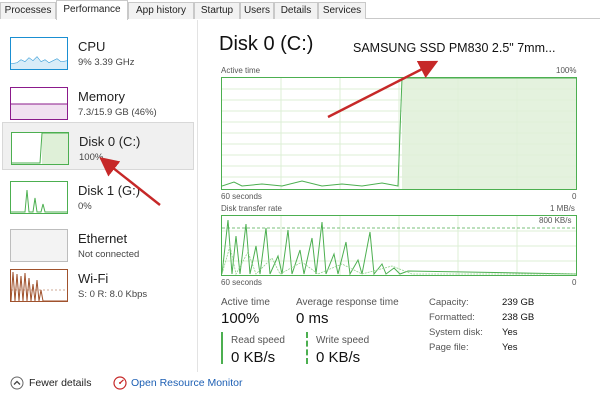 This screenshot has height=400, width=600. What do you see at coordinates (449, 302) in the screenshot?
I see `capacity-label: Capacity:` at bounding box center [449, 302].